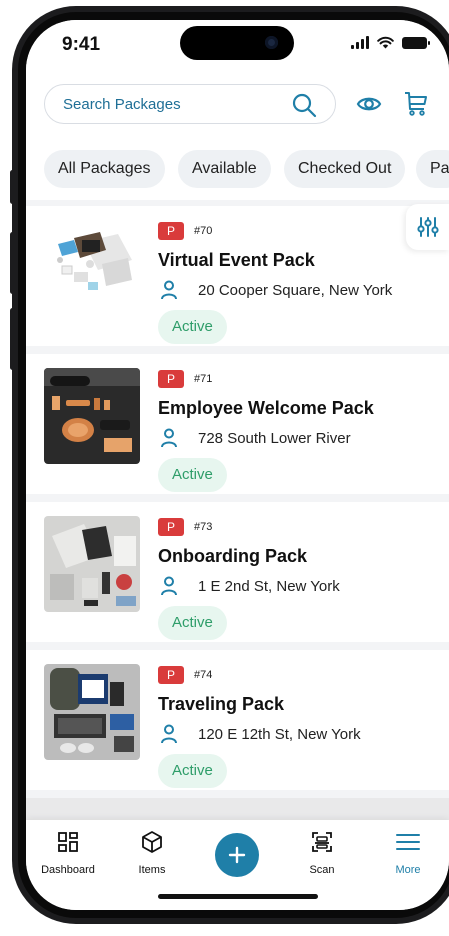 The width and height of the screenshot is (449, 936). I want to click on package-id: #74, so click(203, 675).